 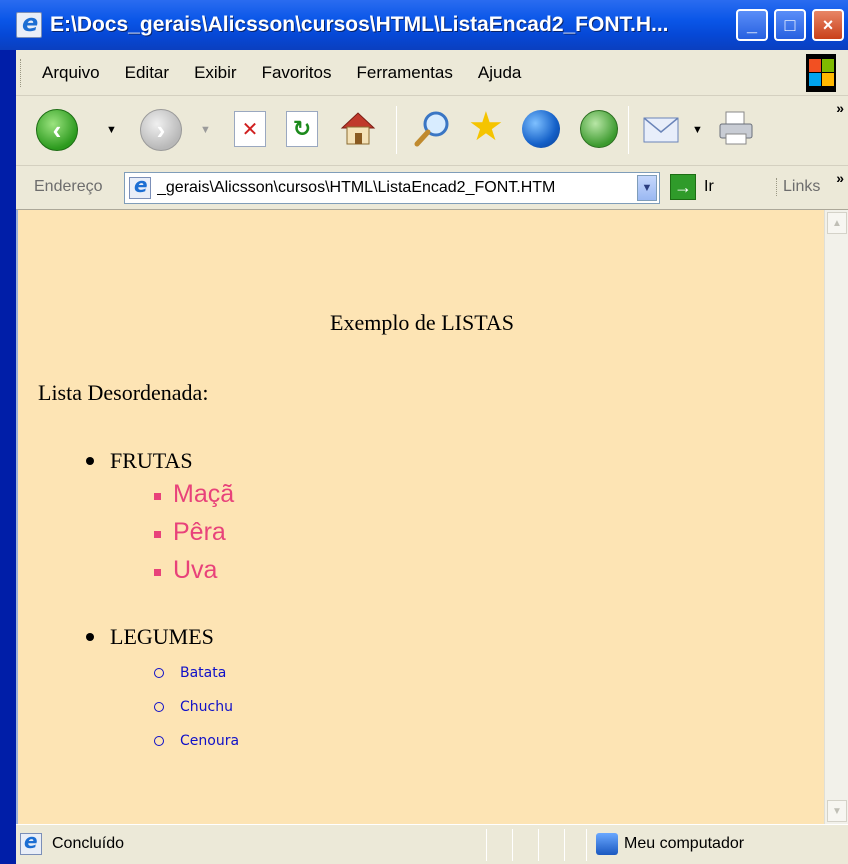 What do you see at coordinates (837, 811) in the screenshot?
I see `scroll-down-icon: ▼` at bounding box center [837, 811].